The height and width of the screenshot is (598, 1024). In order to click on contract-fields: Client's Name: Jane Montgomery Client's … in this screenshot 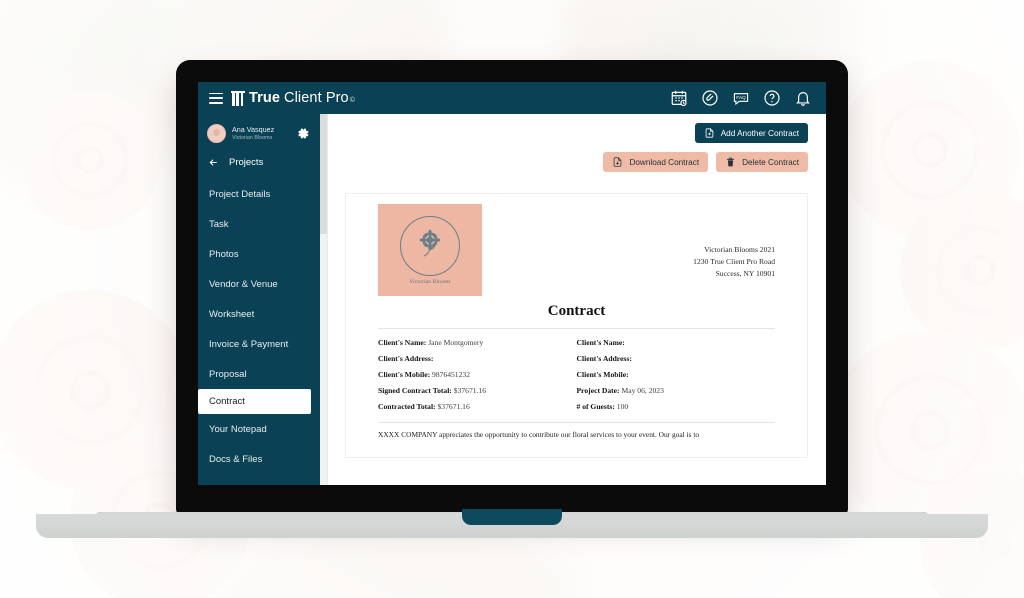, I will do `click(576, 378)`.